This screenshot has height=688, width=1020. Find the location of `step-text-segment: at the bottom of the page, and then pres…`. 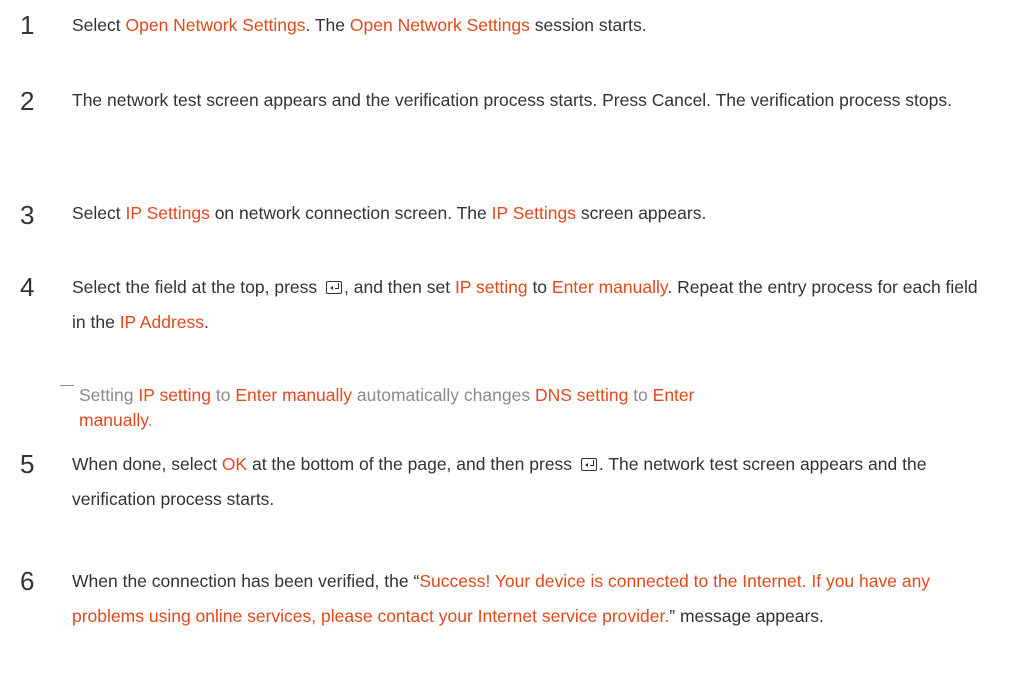

step-text-segment: at the bottom of the page, and then pres… is located at coordinates (412, 464).